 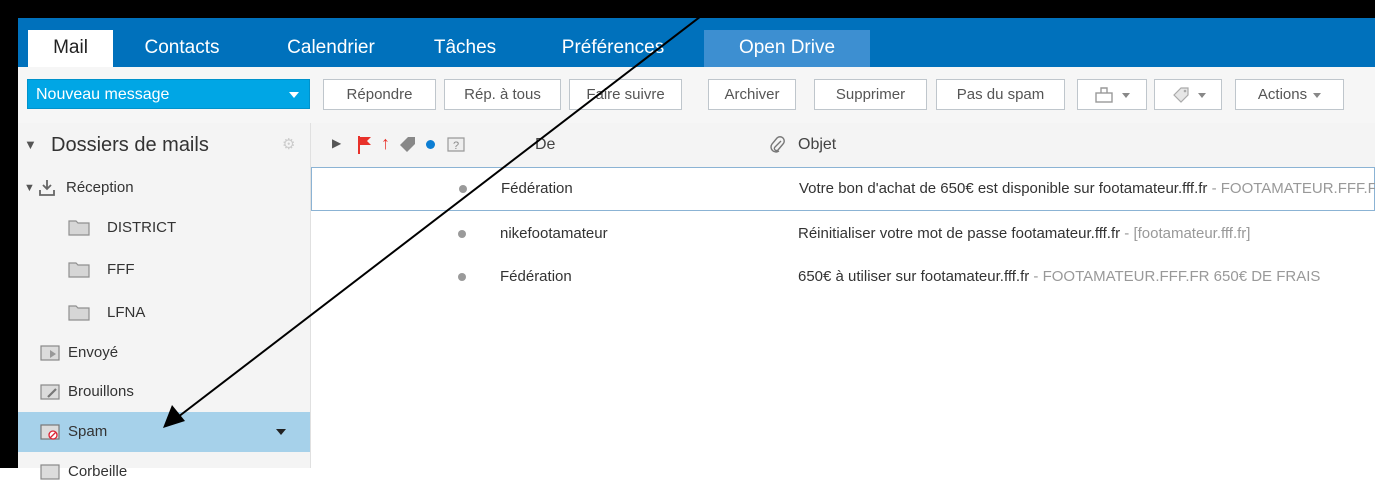 I want to click on expand-triangle-icon: ▼, so click(x=29, y=188).